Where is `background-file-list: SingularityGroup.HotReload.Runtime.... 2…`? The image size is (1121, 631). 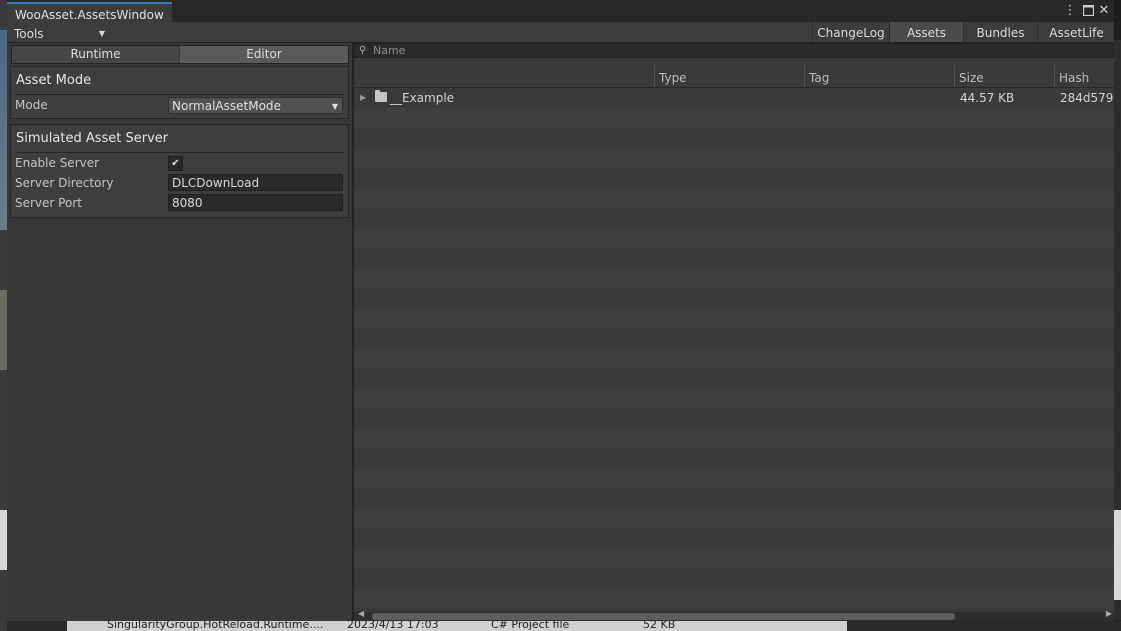 background-file-list: SingularityGroup.HotReload.Runtime.... 2… is located at coordinates (564, 626).